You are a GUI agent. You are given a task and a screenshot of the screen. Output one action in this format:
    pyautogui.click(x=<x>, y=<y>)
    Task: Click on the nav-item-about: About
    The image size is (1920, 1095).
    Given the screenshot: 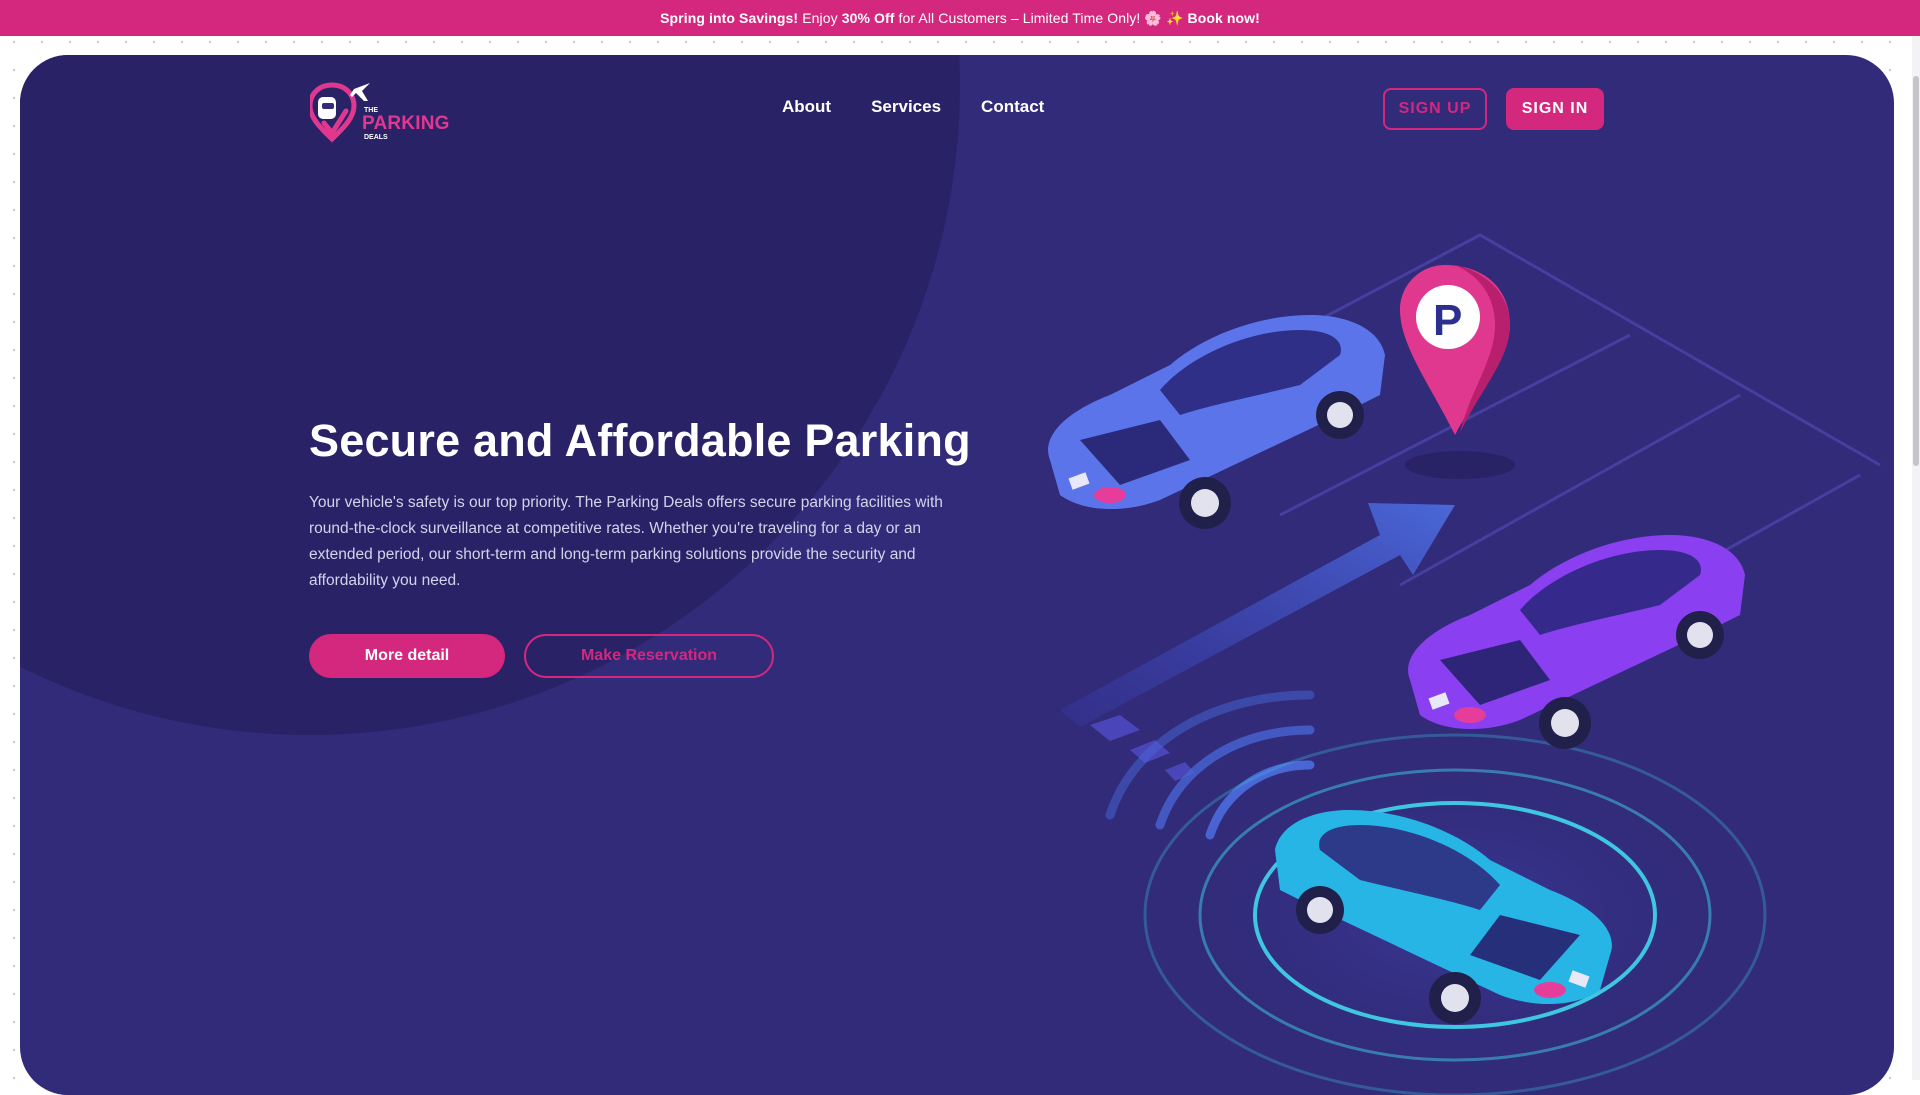 What is the action you would take?
    pyautogui.click(x=806, y=107)
    